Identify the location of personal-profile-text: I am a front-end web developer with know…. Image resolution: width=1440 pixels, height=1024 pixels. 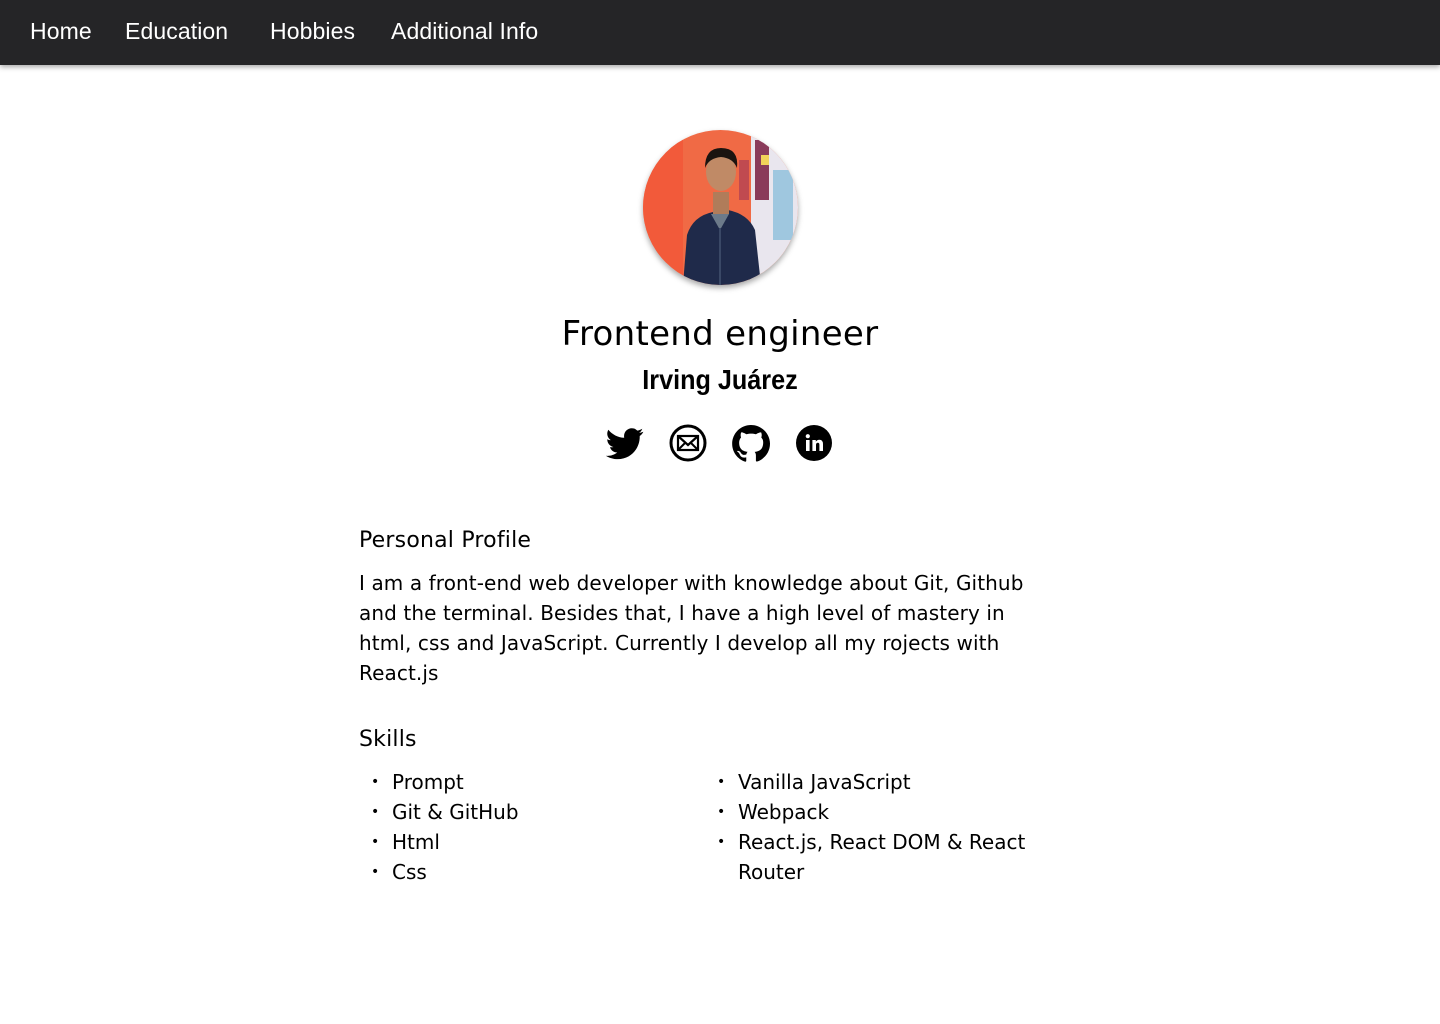
(691, 628).